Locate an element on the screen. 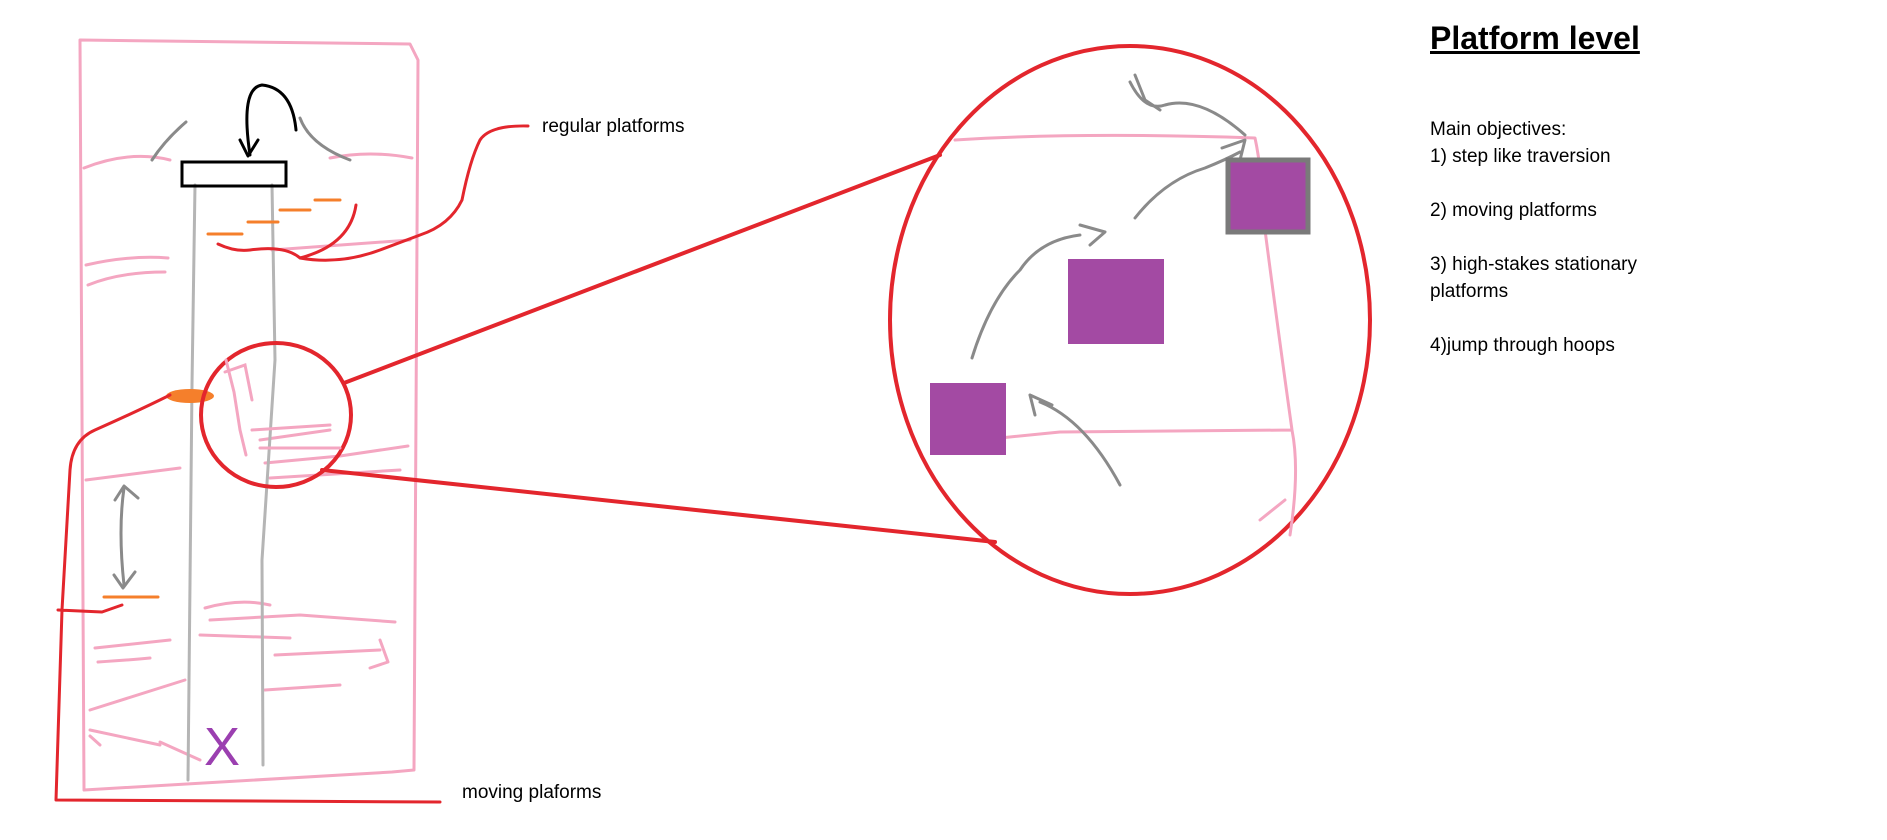  top-platform is located at coordinates (234, 174).